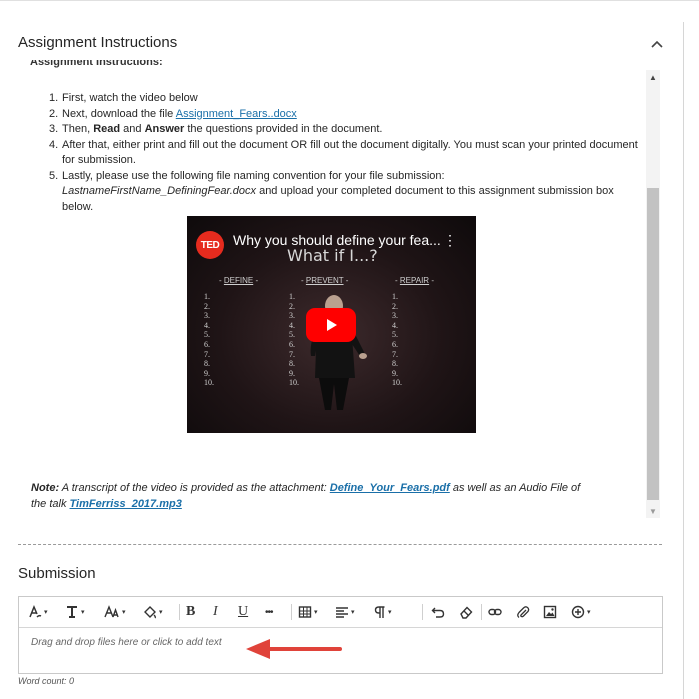  I want to click on define-numbers: 1. 2. 3. 4. 5. 6. 7. 8. 9. 10., so click(209, 340).